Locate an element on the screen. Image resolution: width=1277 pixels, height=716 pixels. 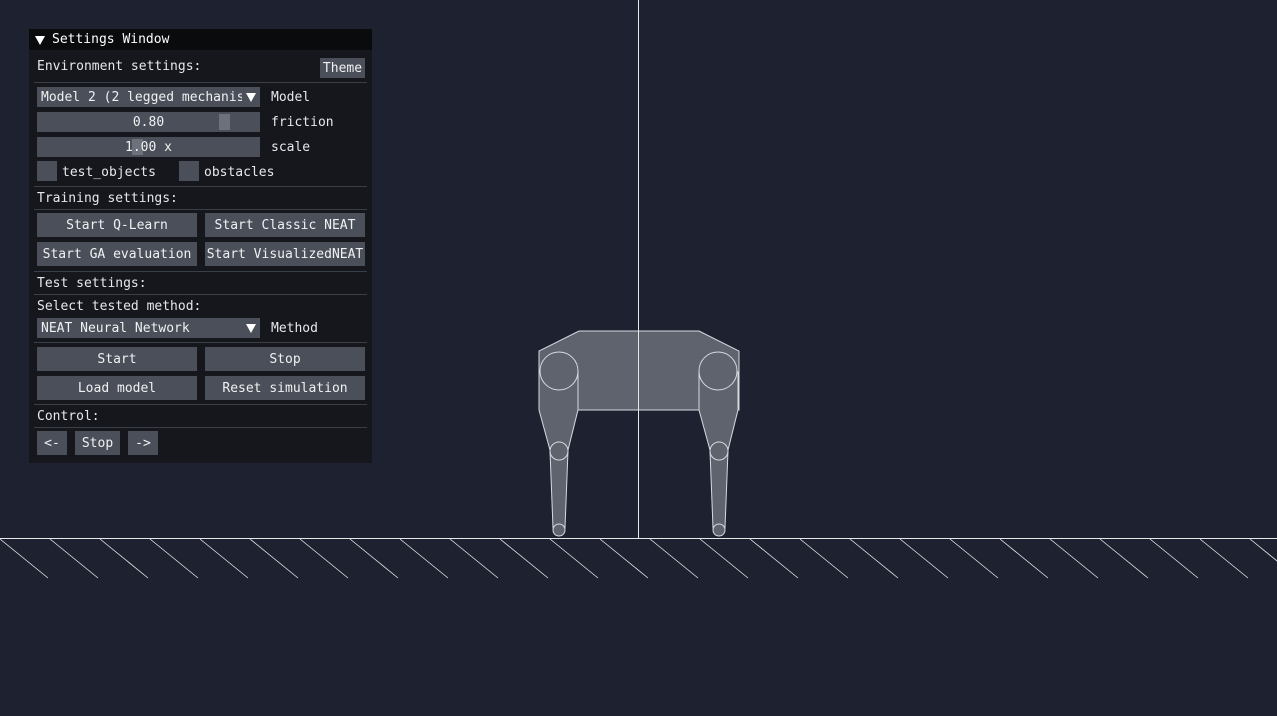
ground is located at coordinates (638, 558).